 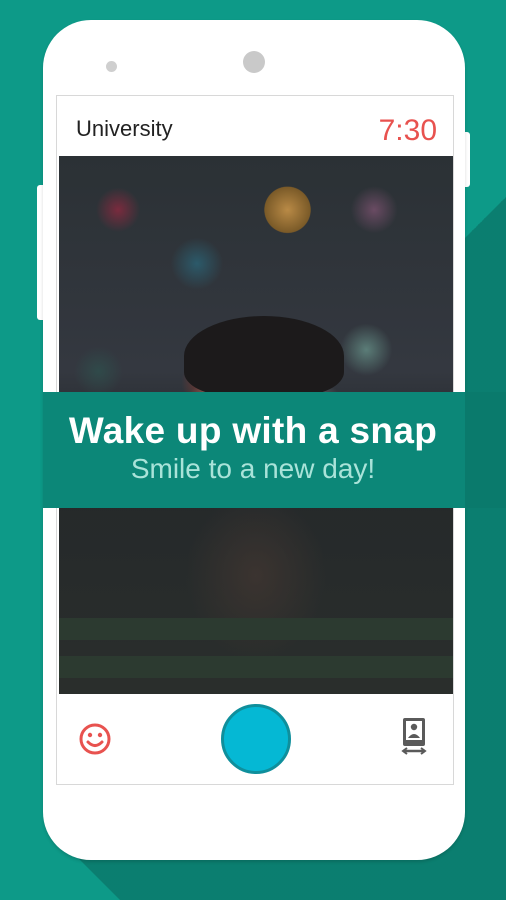 What do you see at coordinates (264, 356) in the screenshot?
I see `hair-shape` at bounding box center [264, 356].